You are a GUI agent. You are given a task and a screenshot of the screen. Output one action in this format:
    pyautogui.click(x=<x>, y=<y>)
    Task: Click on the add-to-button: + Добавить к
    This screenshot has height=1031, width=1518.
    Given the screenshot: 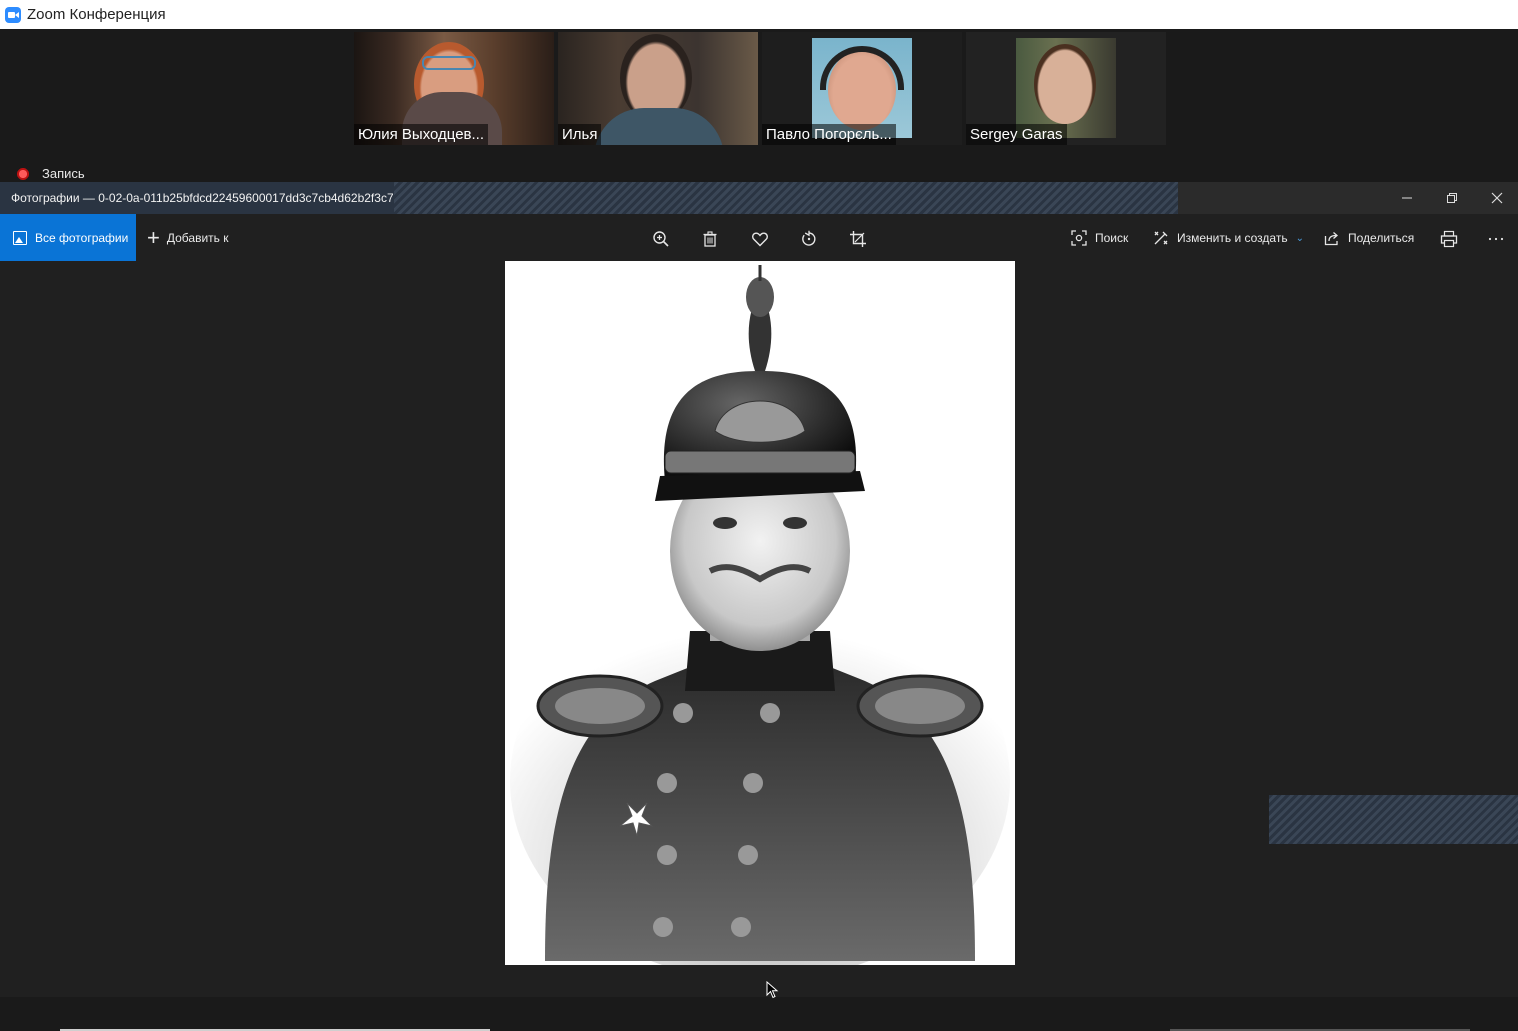 What is the action you would take?
    pyautogui.click(x=187, y=238)
    